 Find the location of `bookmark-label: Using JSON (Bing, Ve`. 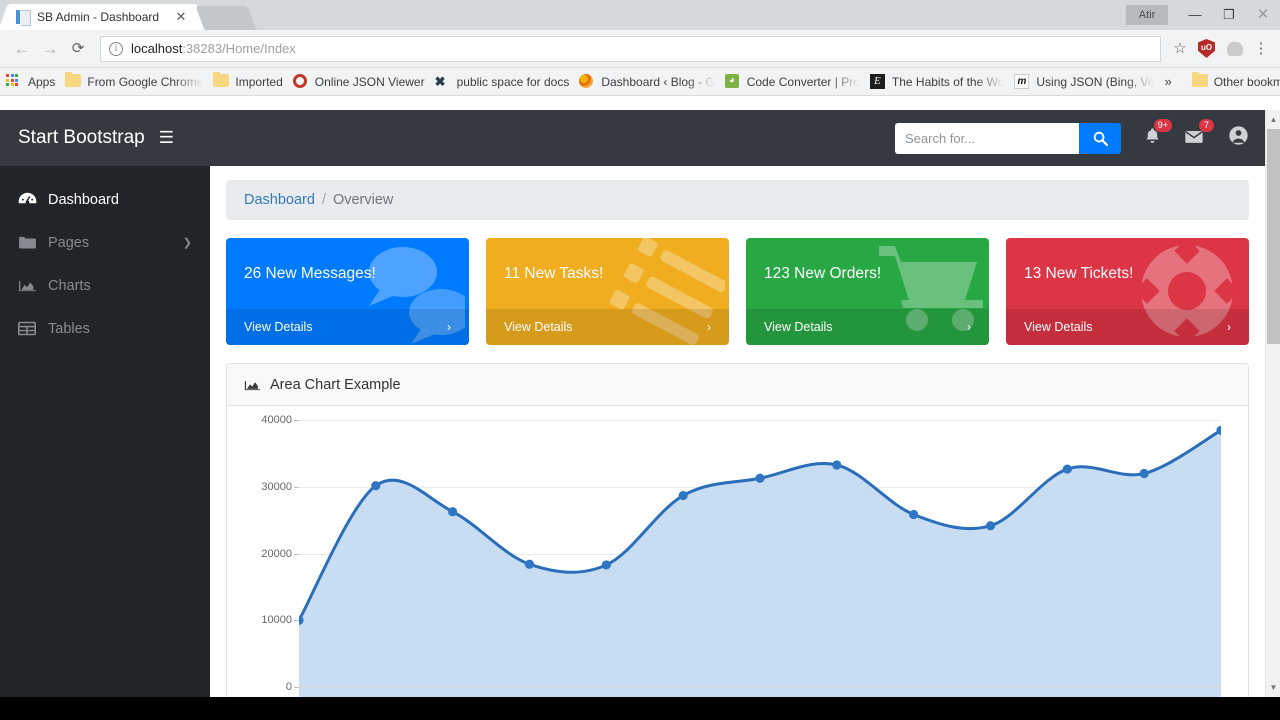

bookmark-label: Using JSON (Bing, Ve is located at coordinates (1095, 81).